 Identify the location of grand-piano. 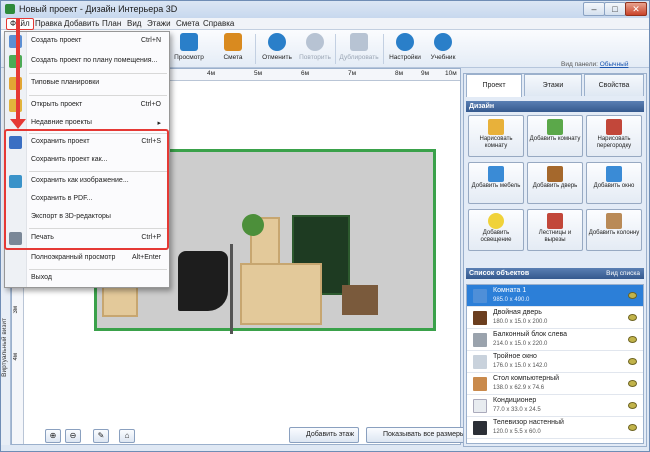
(203, 281).